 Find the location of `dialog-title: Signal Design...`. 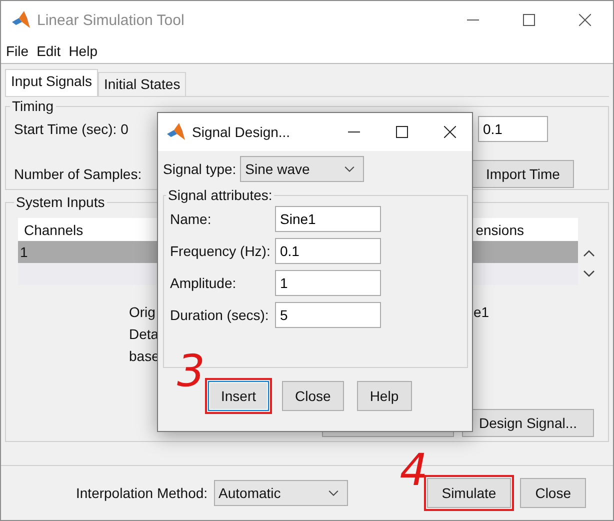

dialog-title: Signal Design... is located at coordinates (241, 132).